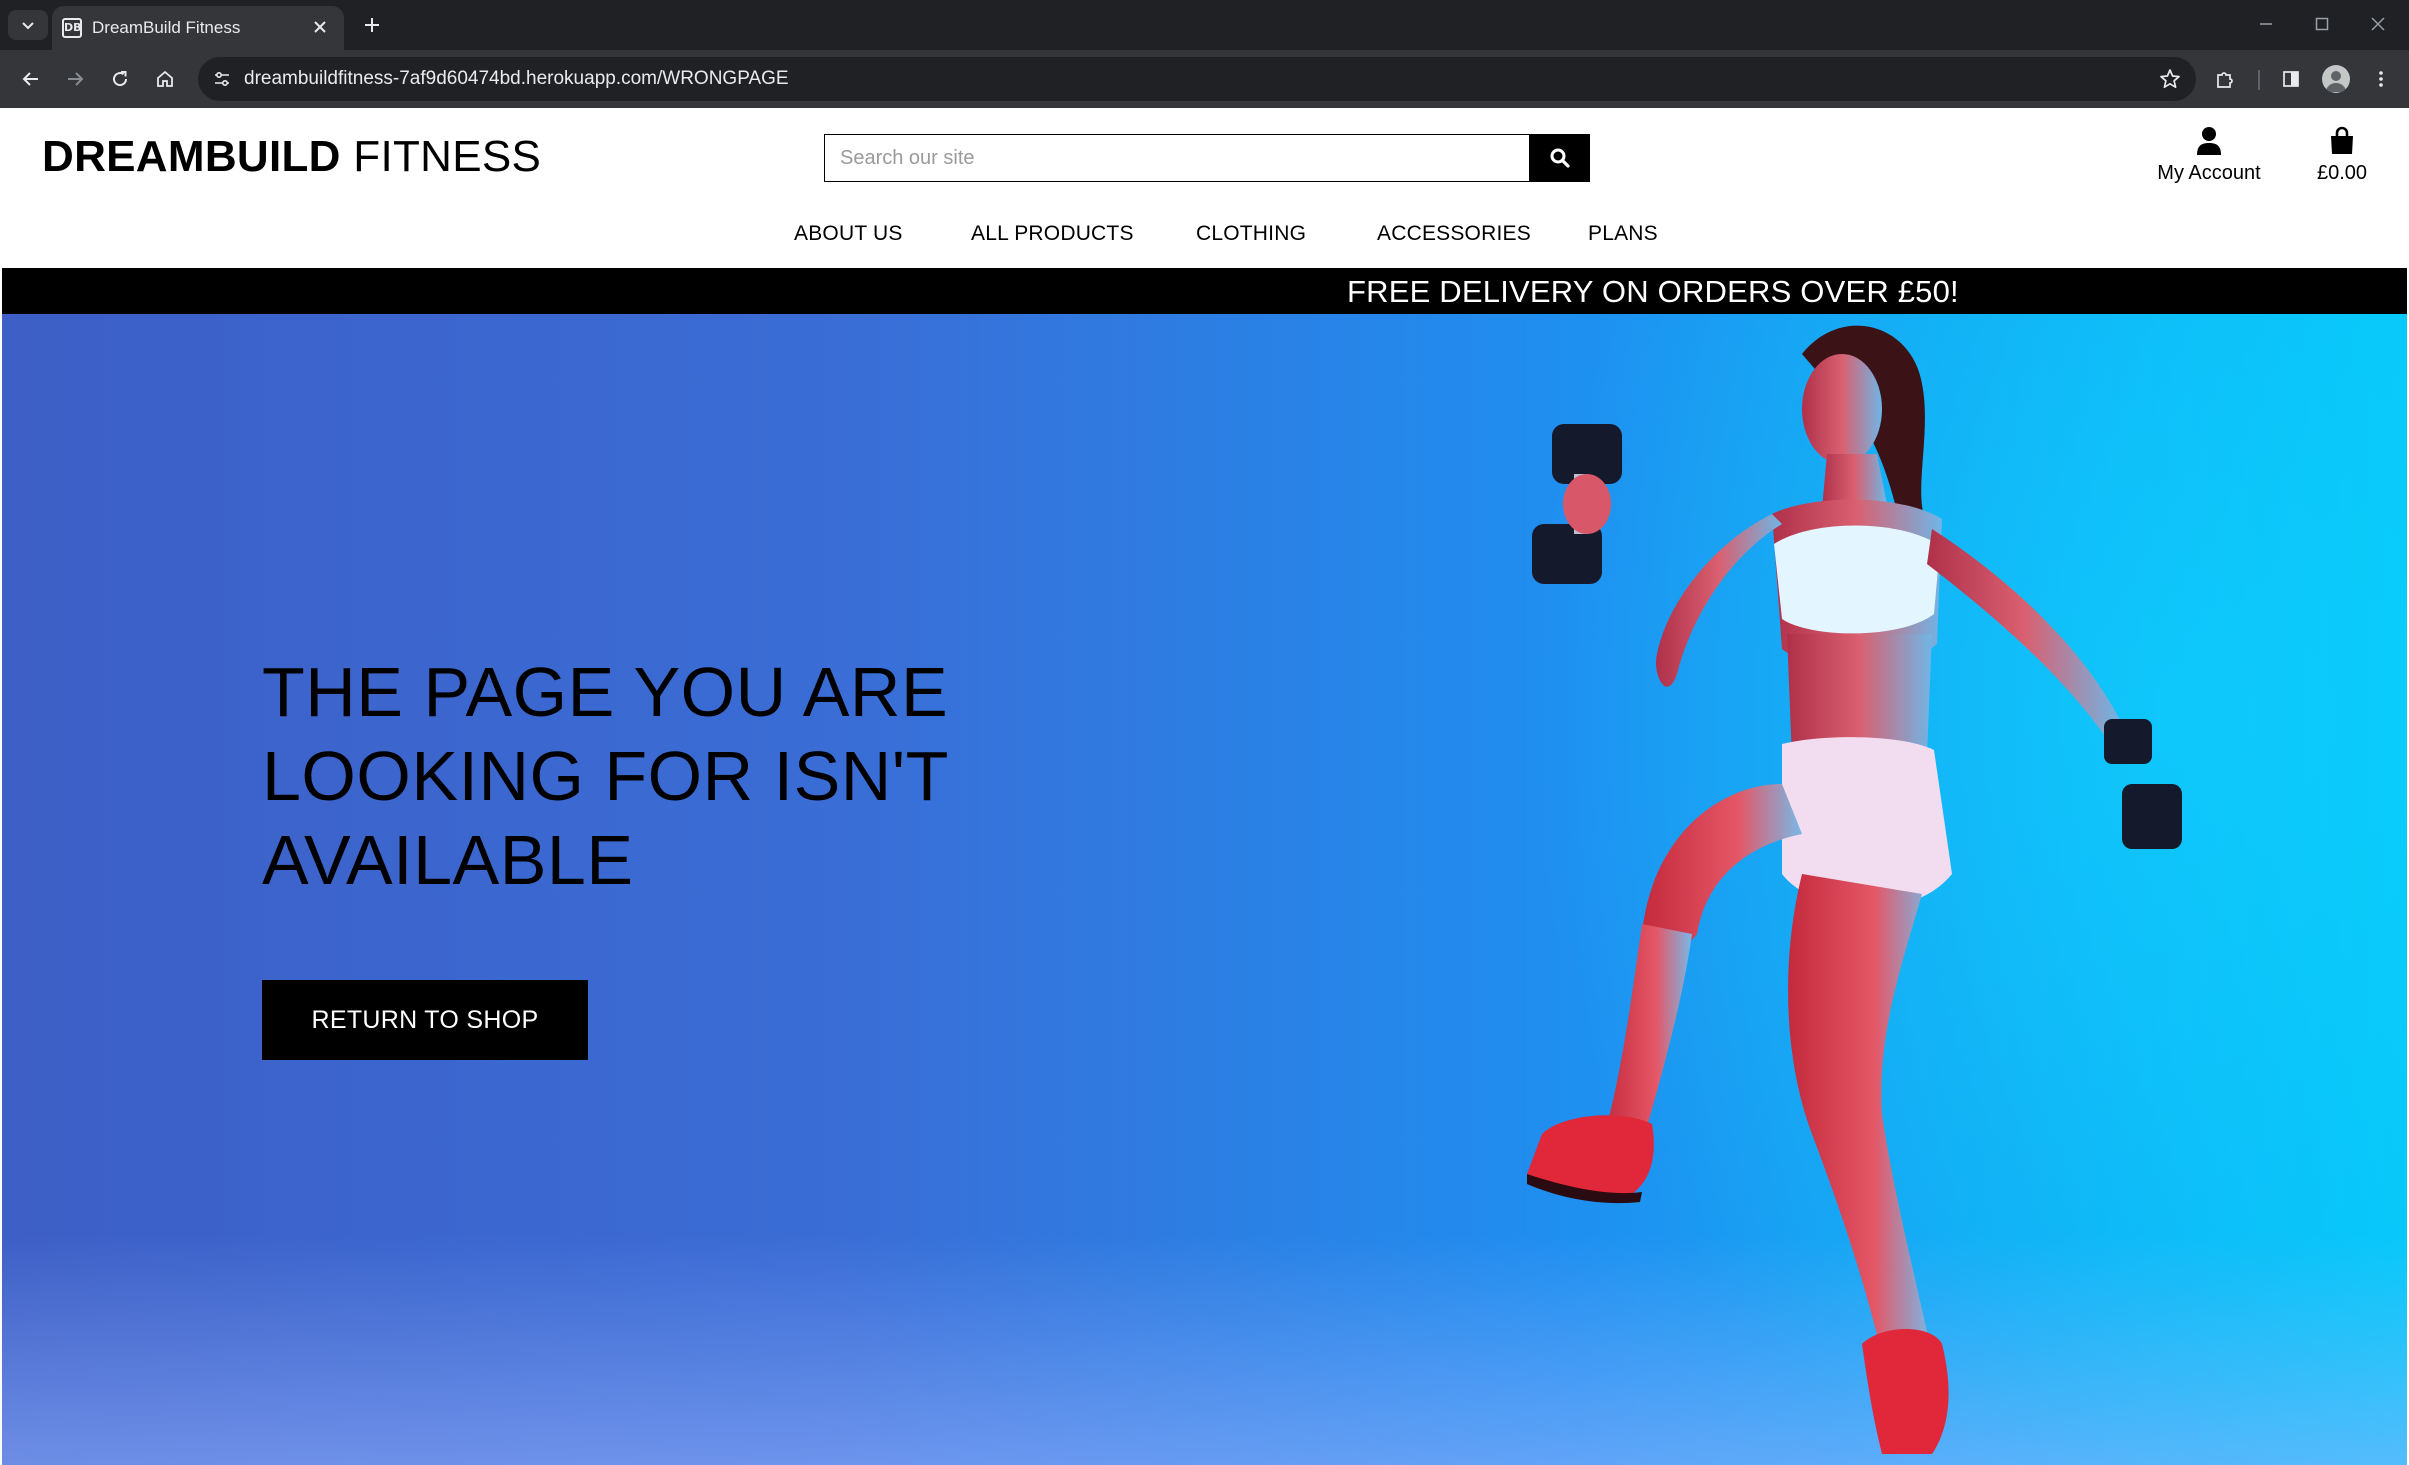 This screenshot has height=1465, width=2409. Describe the element at coordinates (1623, 234) in the screenshot. I see `nav-item-plans: PLANS` at that location.